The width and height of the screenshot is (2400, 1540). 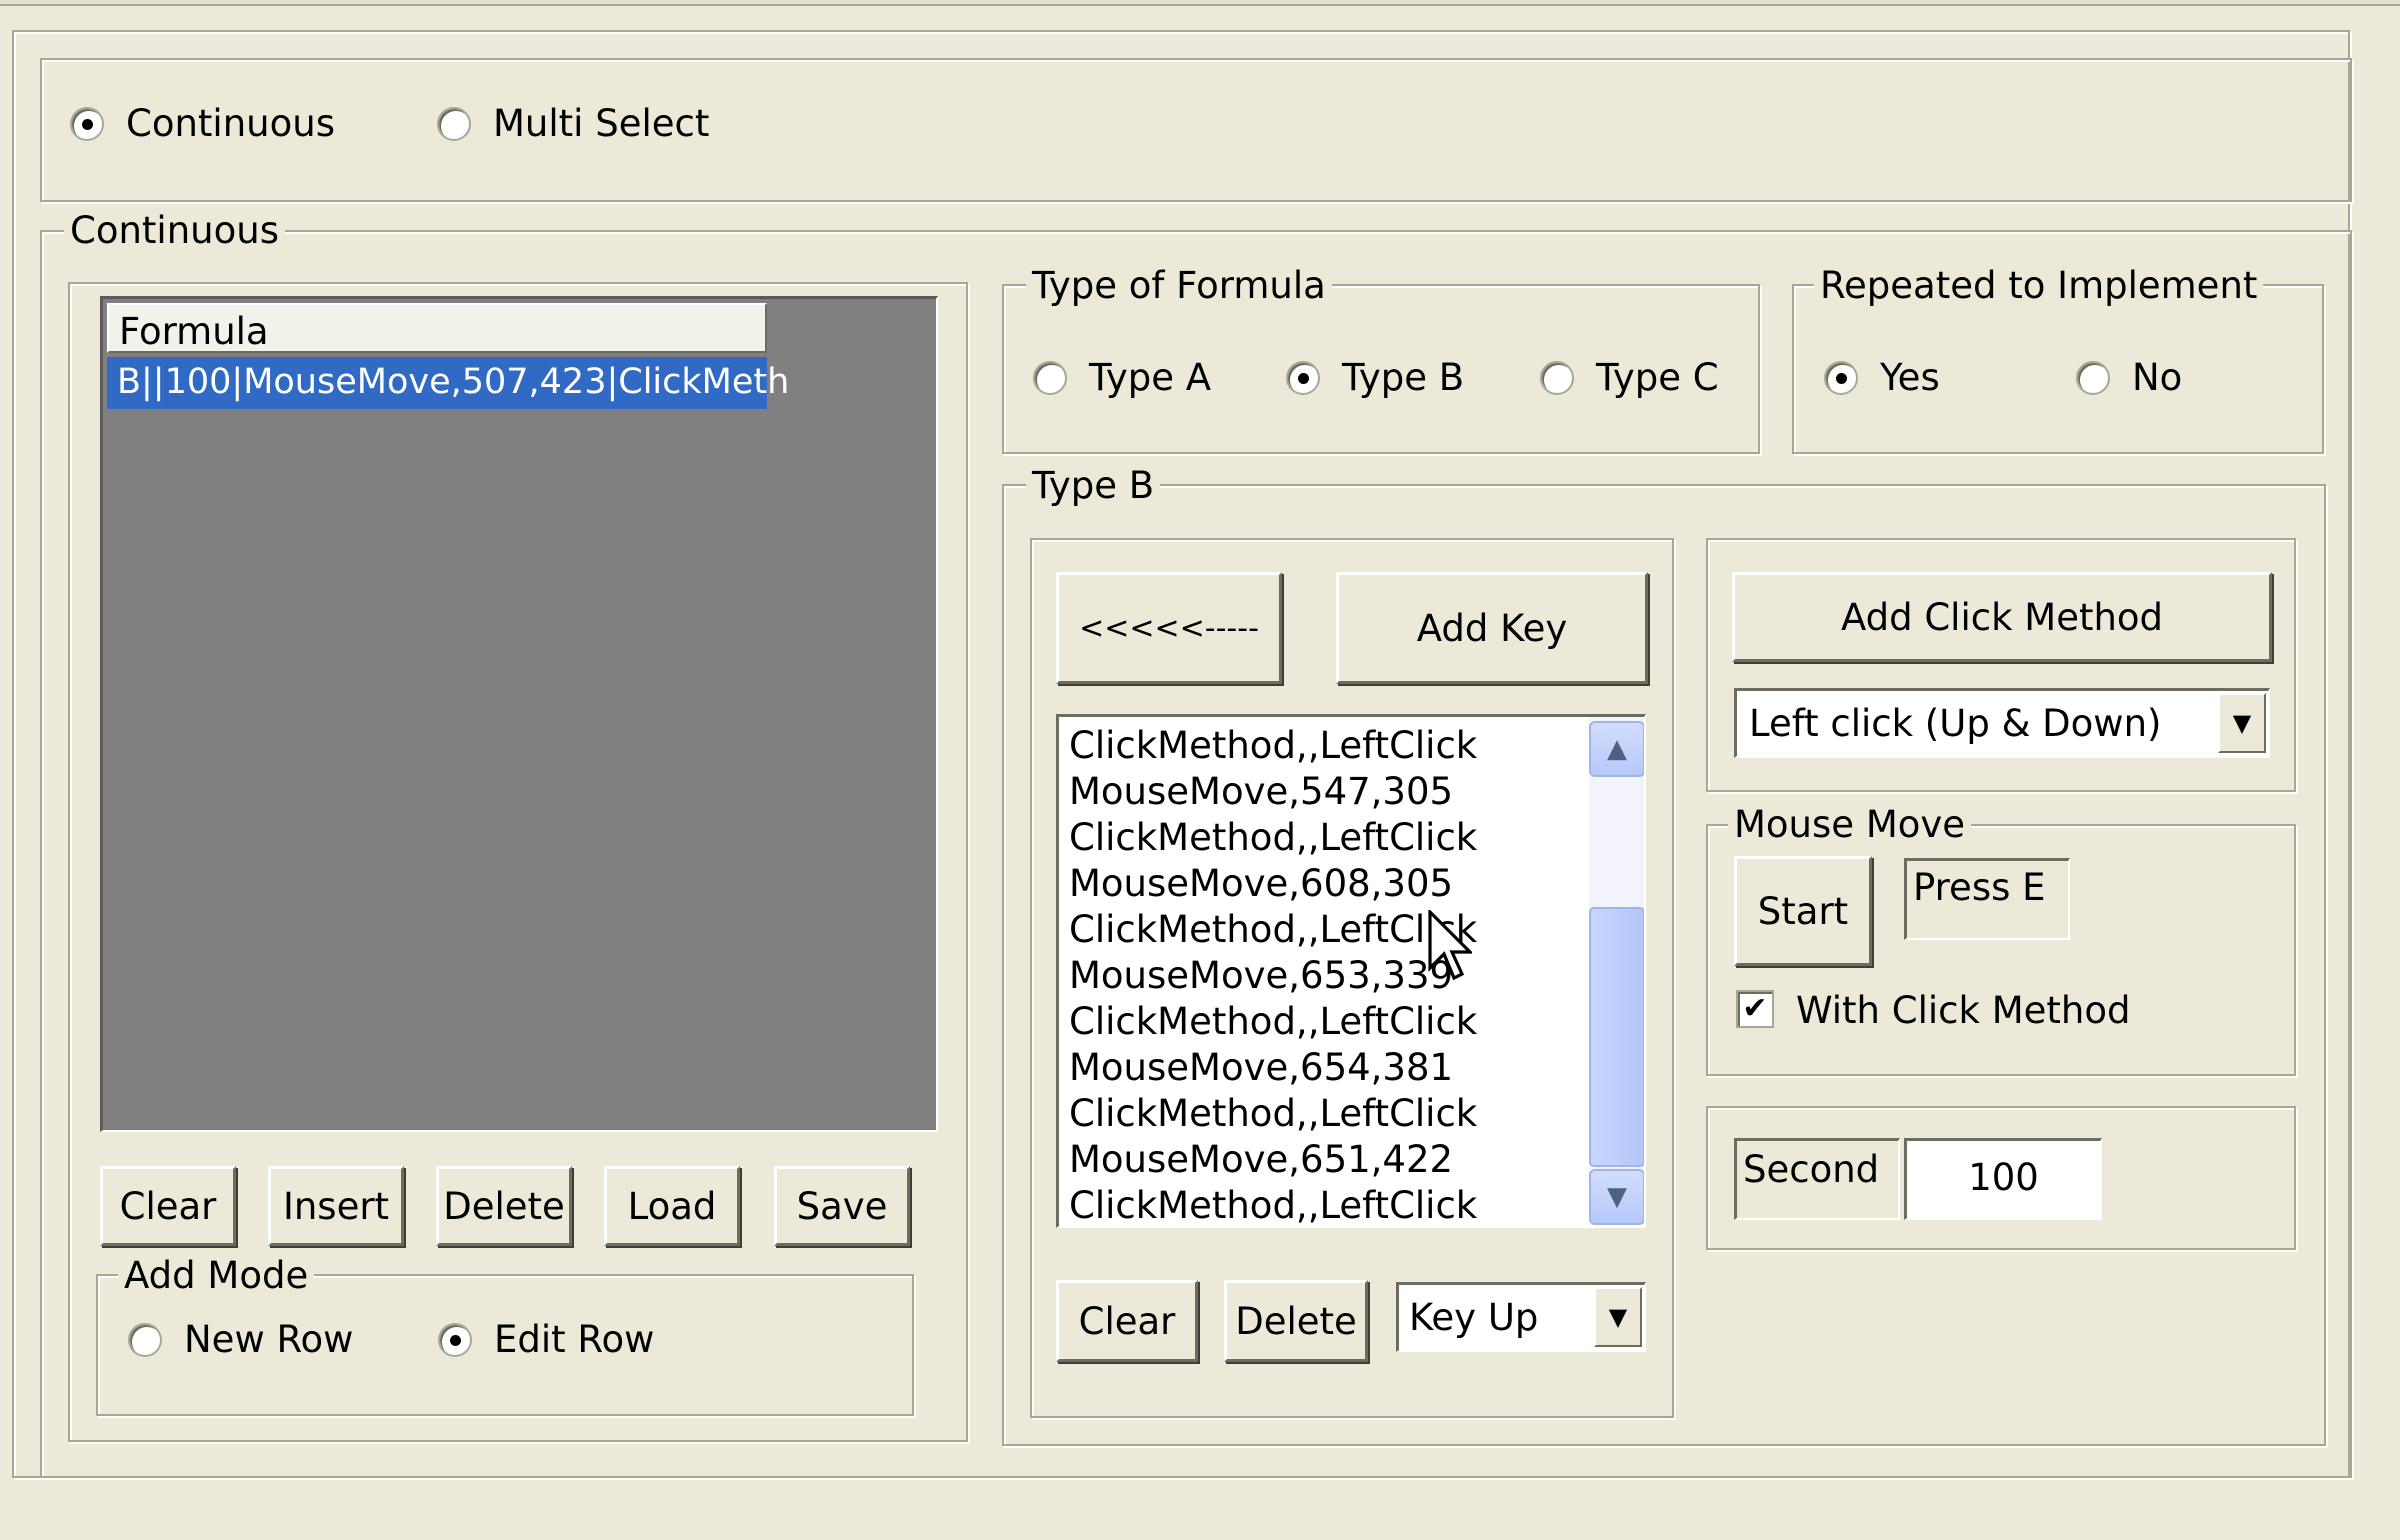 I want to click on edit-row-radio-label: Edit Row, so click(x=574, y=1339).